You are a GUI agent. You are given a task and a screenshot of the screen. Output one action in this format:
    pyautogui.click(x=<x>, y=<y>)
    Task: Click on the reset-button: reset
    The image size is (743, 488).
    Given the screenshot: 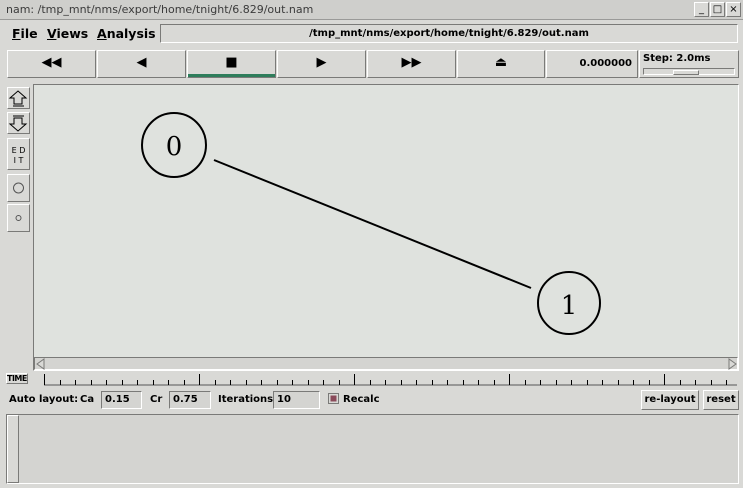 What is the action you would take?
    pyautogui.click(x=721, y=400)
    